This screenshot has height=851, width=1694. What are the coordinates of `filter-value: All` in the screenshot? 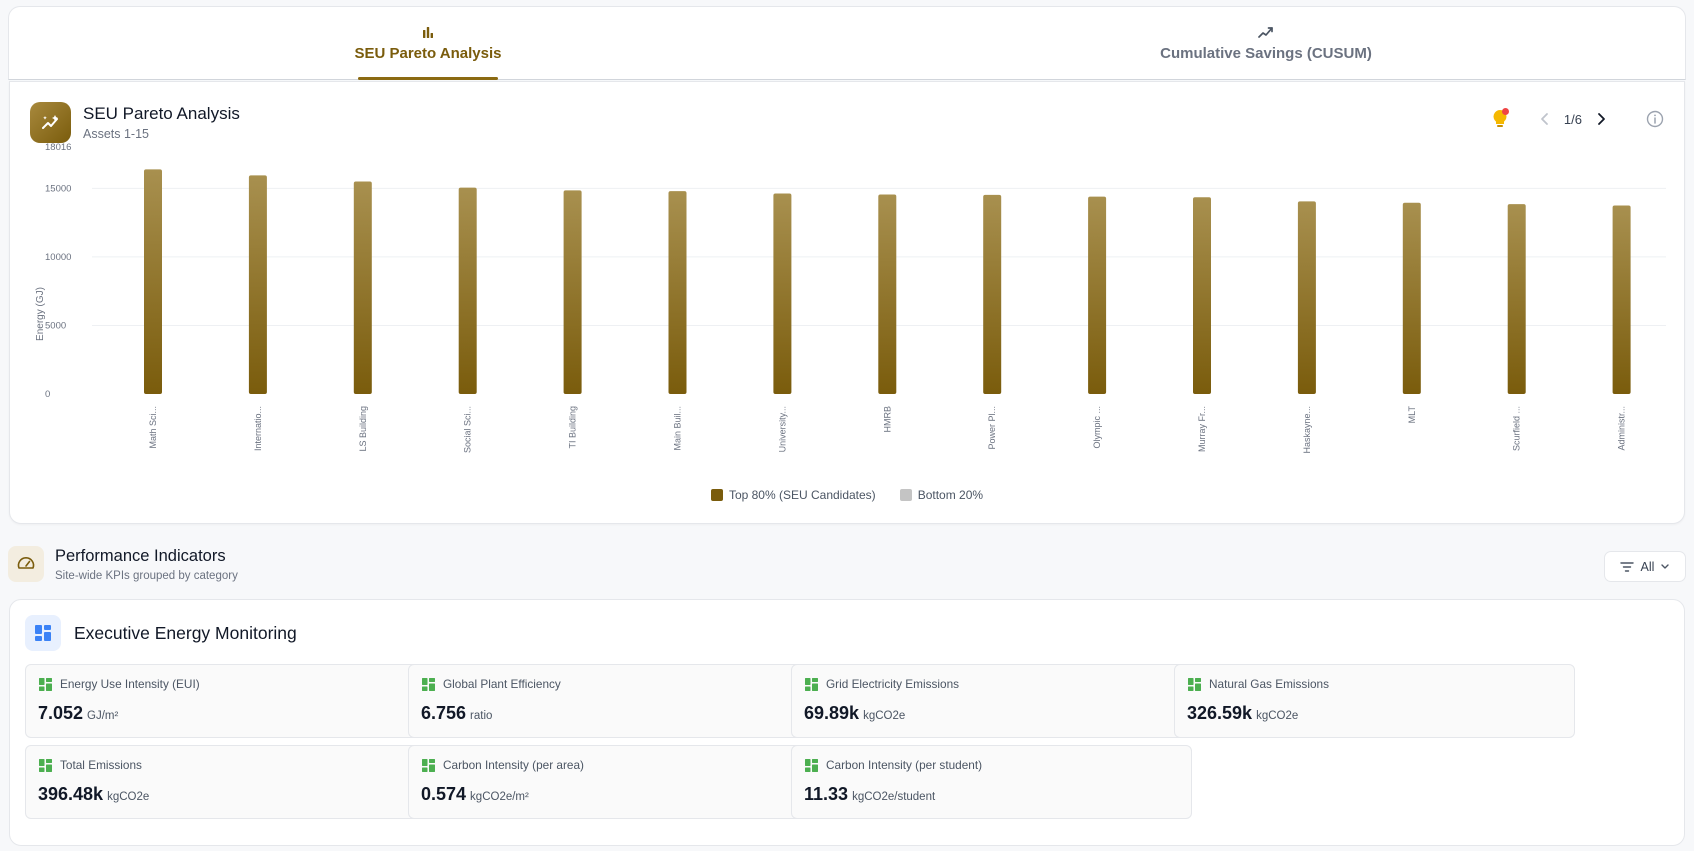 It's located at (1647, 566).